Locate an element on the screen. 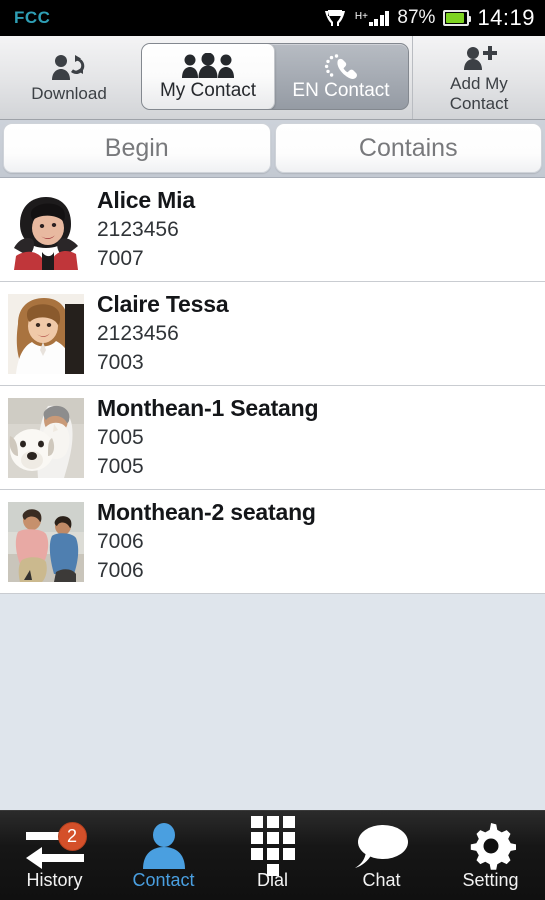  bottom-navigation-bar: 2 History Contact Dial Chat Setting is located at coordinates (272, 855).